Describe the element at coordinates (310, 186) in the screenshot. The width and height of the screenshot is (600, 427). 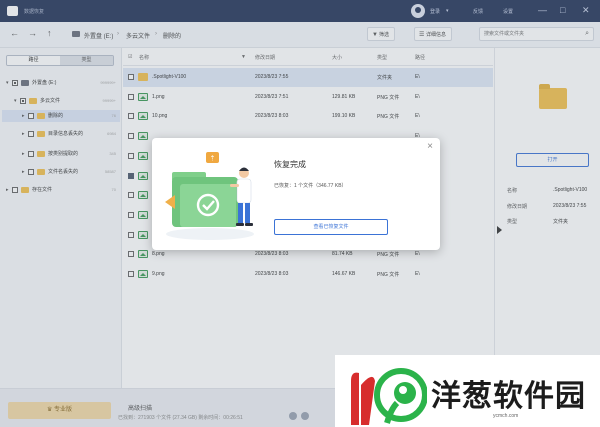
I see `dialog-detail: 已恢复：1 个文件（346.77 KB）` at that location.